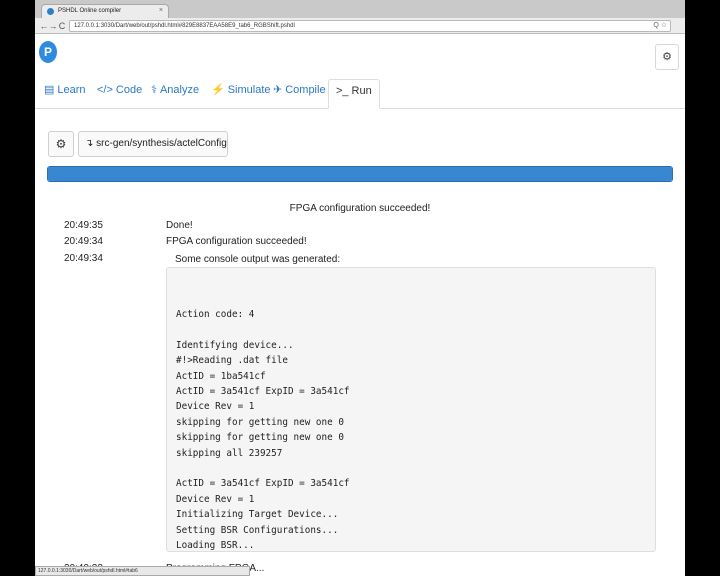 Image resolution: width=720 pixels, height=576 pixels. I want to click on bolt-icon: ⚡, so click(218, 90).